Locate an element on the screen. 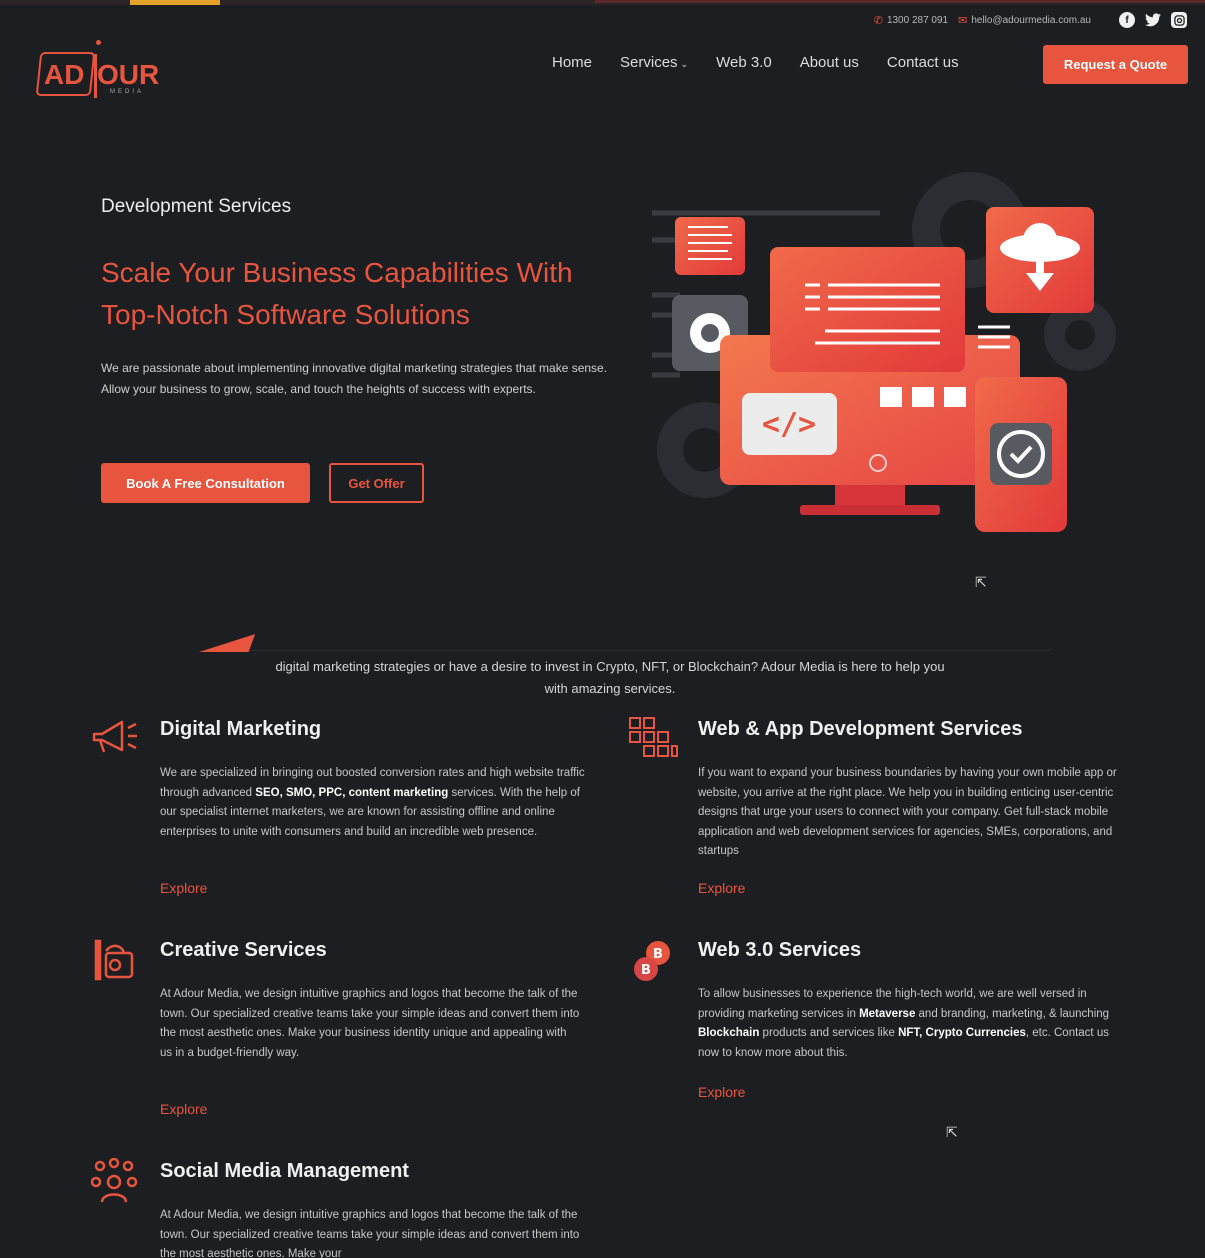  hero-subtitle: Development Services is located at coordinates (196, 206).